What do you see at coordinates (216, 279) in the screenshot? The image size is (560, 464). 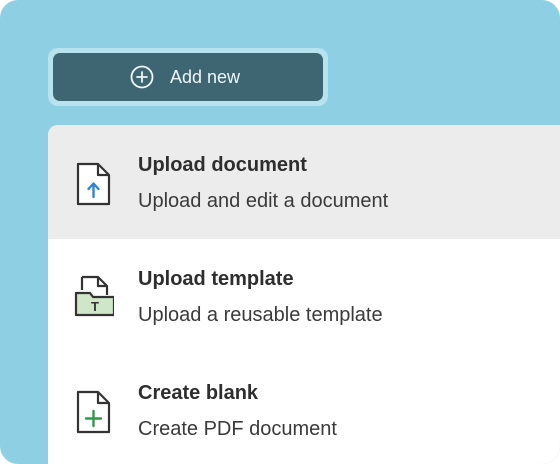 I see `menu-item-title: Upload template` at bounding box center [216, 279].